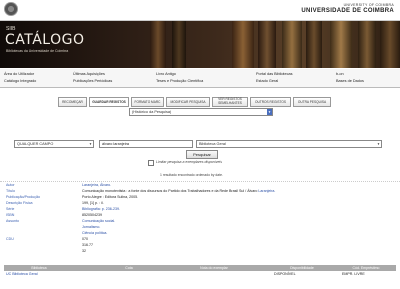  What do you see at coordinates (11, 9) in the screenshot?
I see `university-seal-logo` at bounding box center [11, 9].